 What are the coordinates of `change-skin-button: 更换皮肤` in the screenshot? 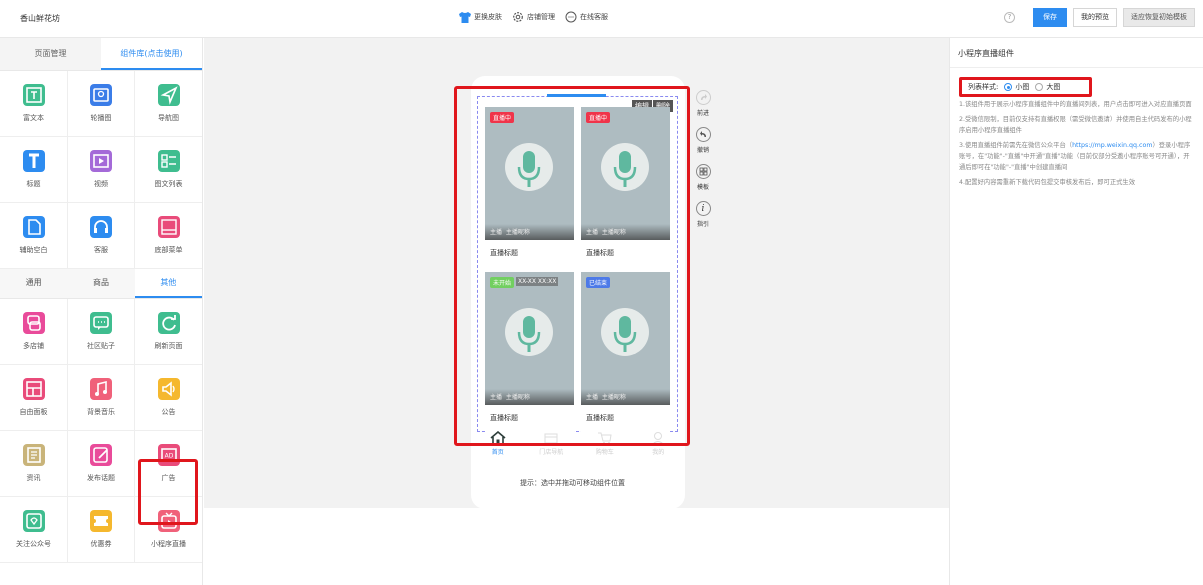 It's located at (480, 17).